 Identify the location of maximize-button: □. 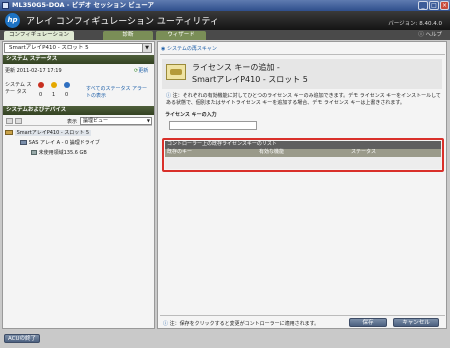
(434, 5).